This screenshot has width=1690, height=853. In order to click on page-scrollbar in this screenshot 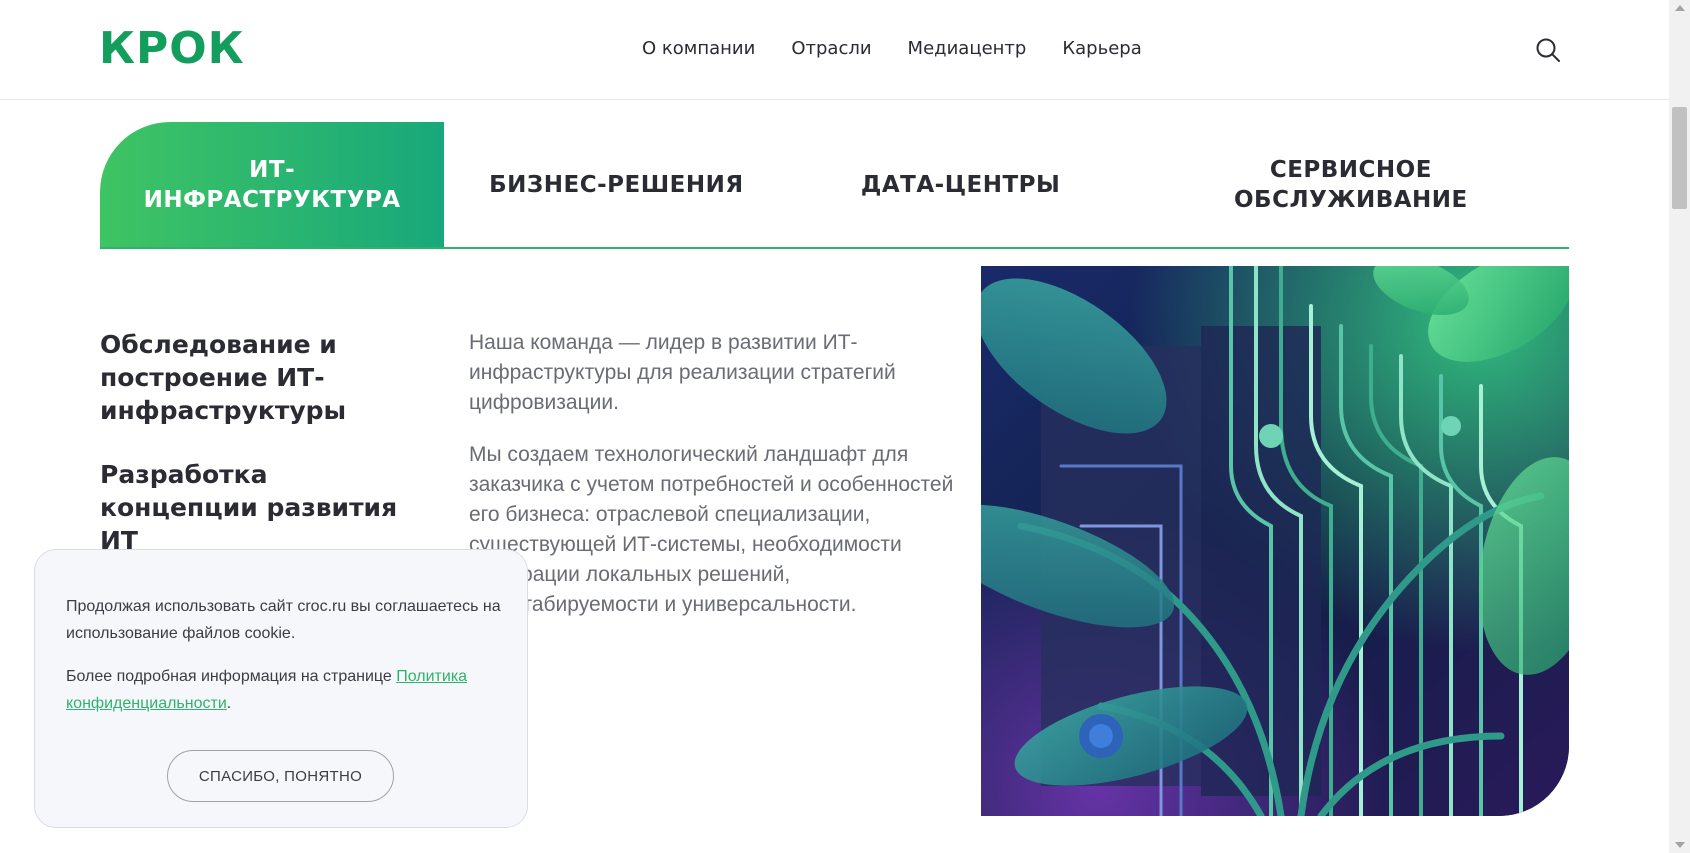, I will do `click(1679, 426)`.